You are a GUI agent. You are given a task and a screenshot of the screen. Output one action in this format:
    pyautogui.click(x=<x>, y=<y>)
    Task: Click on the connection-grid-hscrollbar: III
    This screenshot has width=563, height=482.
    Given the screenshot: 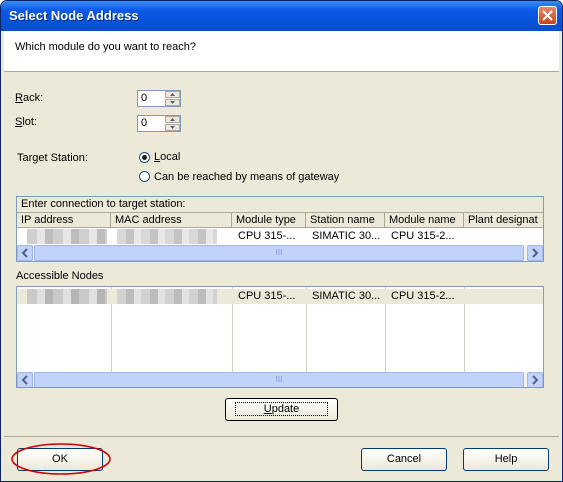 What is the action you would take?
    pyautogui.click(x=280, y=253)
    